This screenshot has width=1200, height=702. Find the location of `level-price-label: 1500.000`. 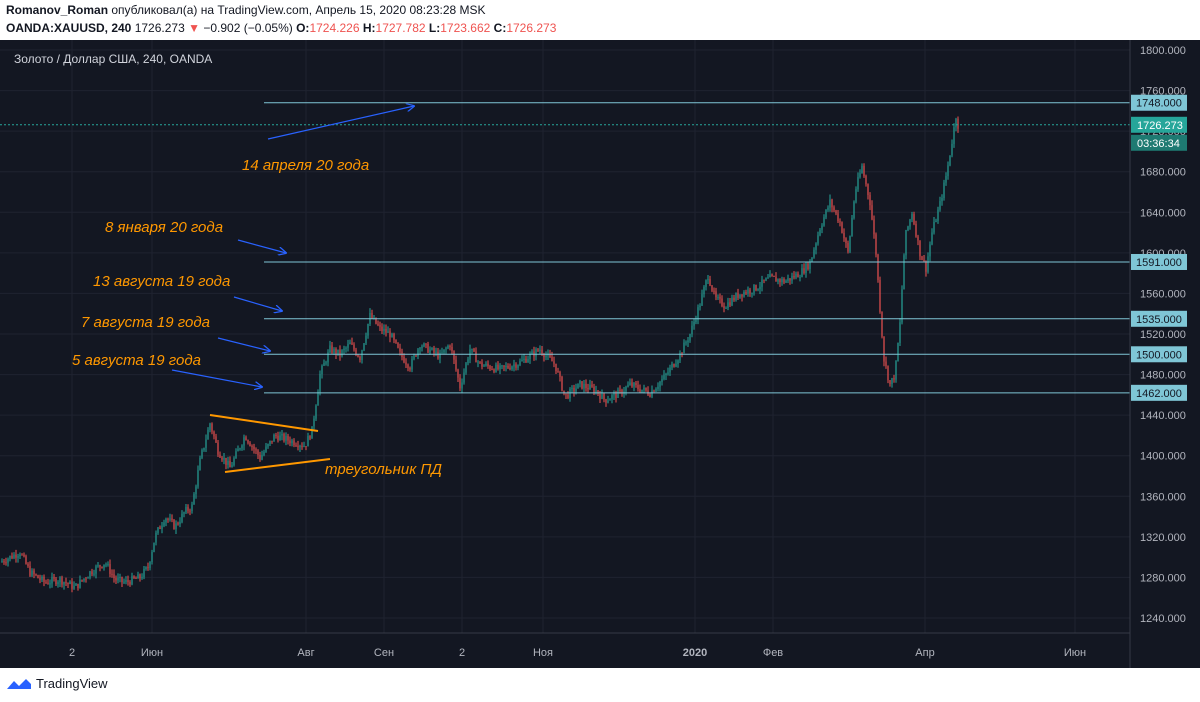

level-price-label: 1500.000 is located at coordinates (1159, 355).